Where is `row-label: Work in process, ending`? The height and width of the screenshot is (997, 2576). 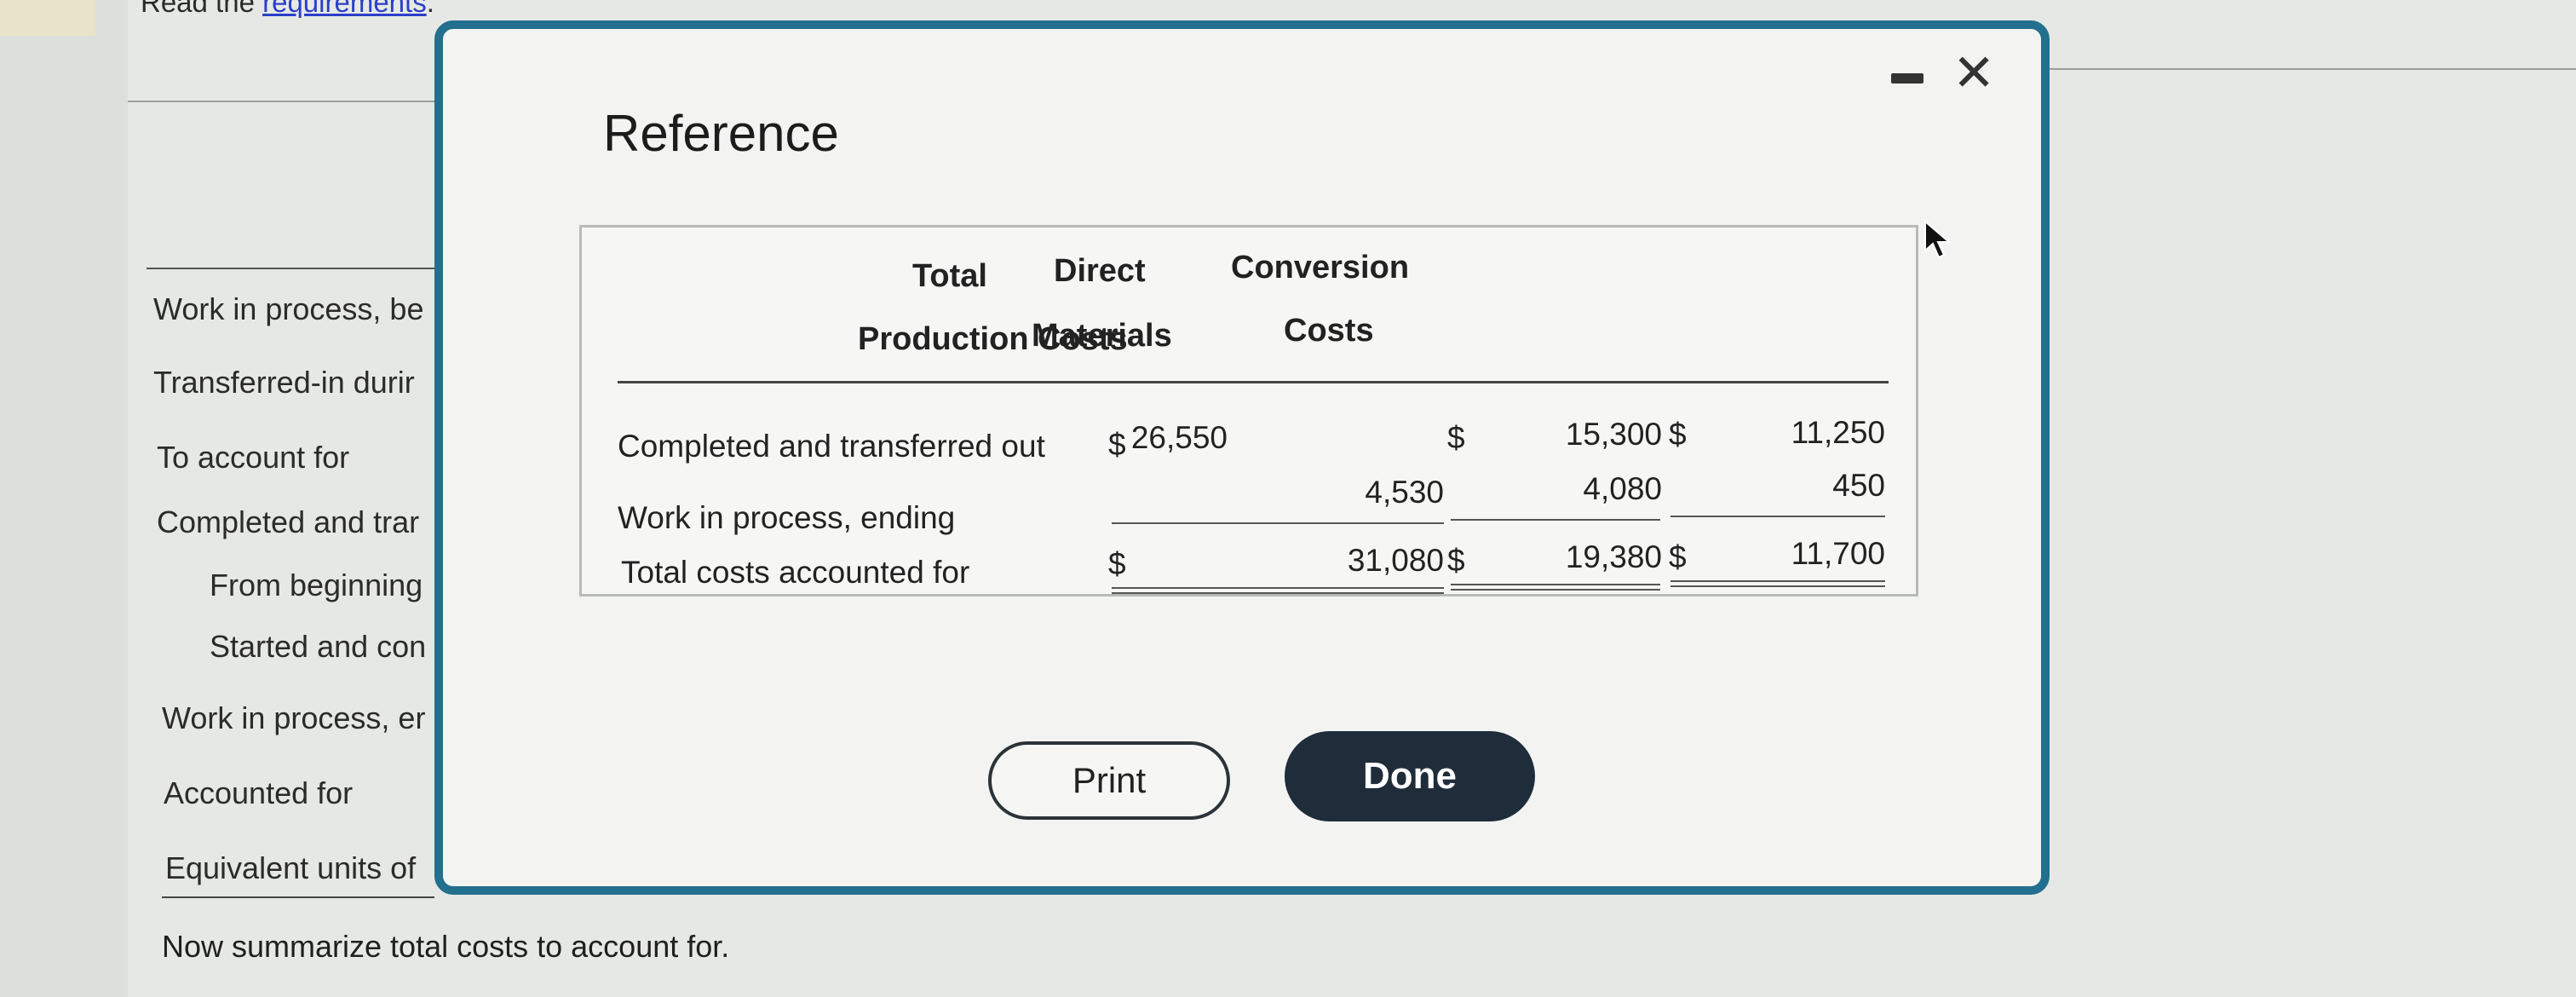 row-label: Work in process, ending is located at coordinates (787, 517).